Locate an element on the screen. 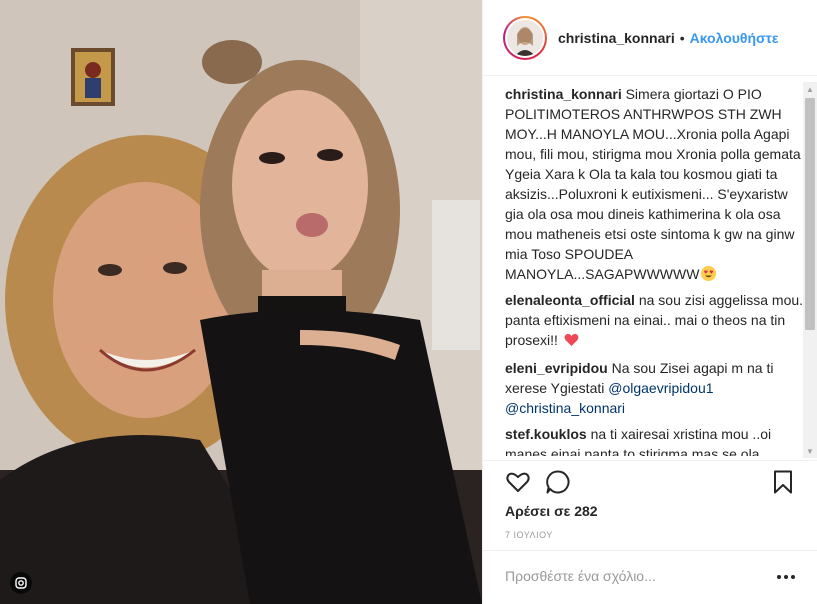  likes-number: 282 is located at coordinates (586, 511).